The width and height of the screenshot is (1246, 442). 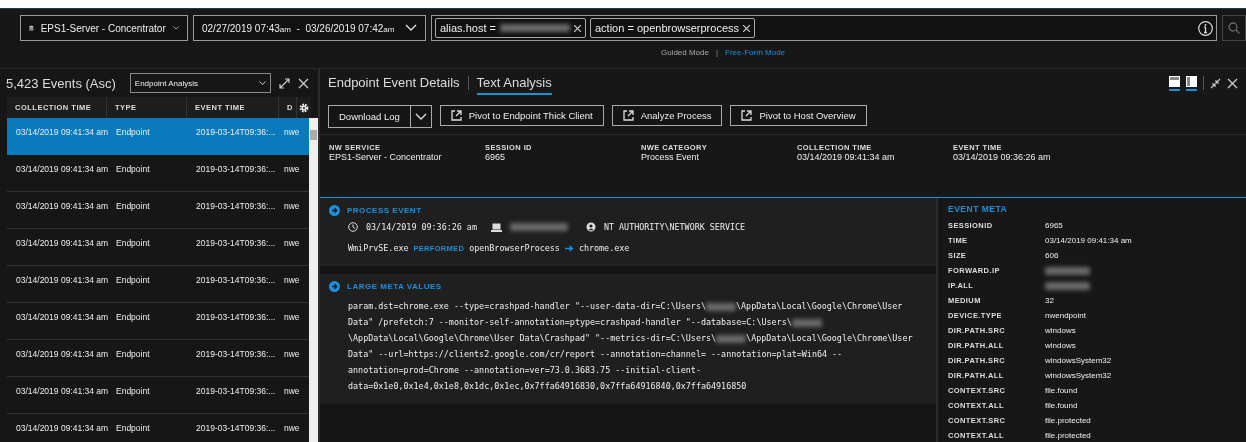 I want to click on field-value: EPS1-Server - Concentrator, so click(x=386, y=157).